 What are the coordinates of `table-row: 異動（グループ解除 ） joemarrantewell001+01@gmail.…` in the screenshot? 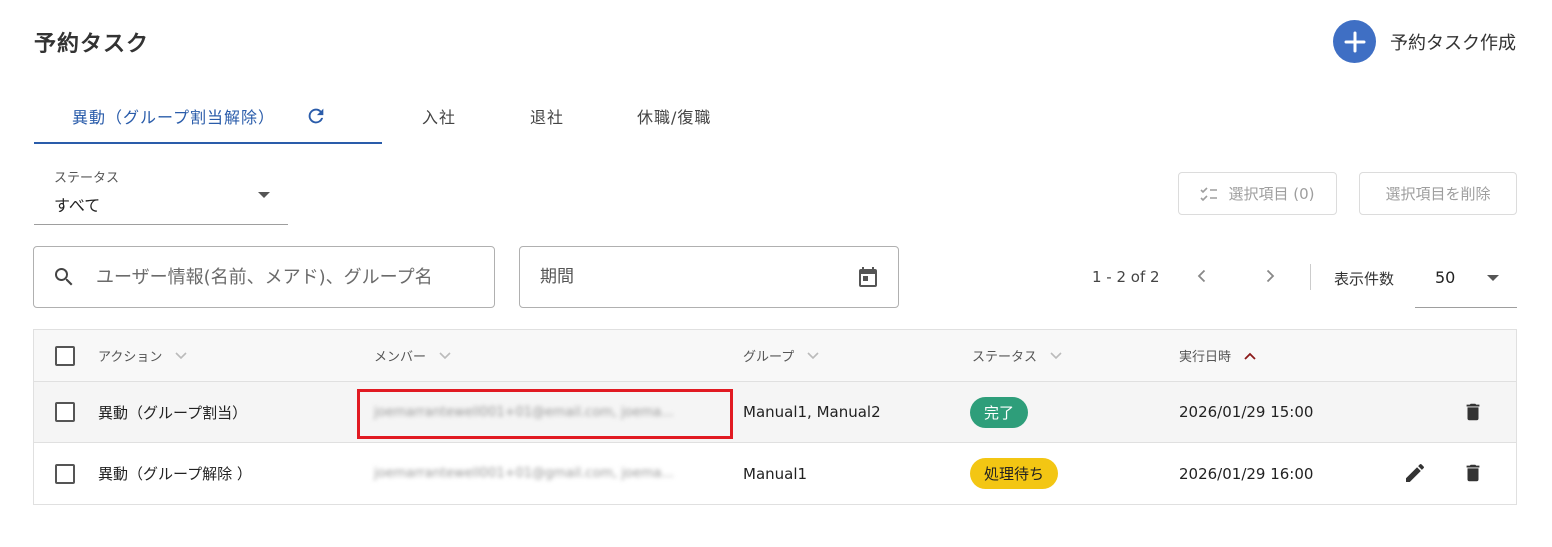 It's located at (775, 473).